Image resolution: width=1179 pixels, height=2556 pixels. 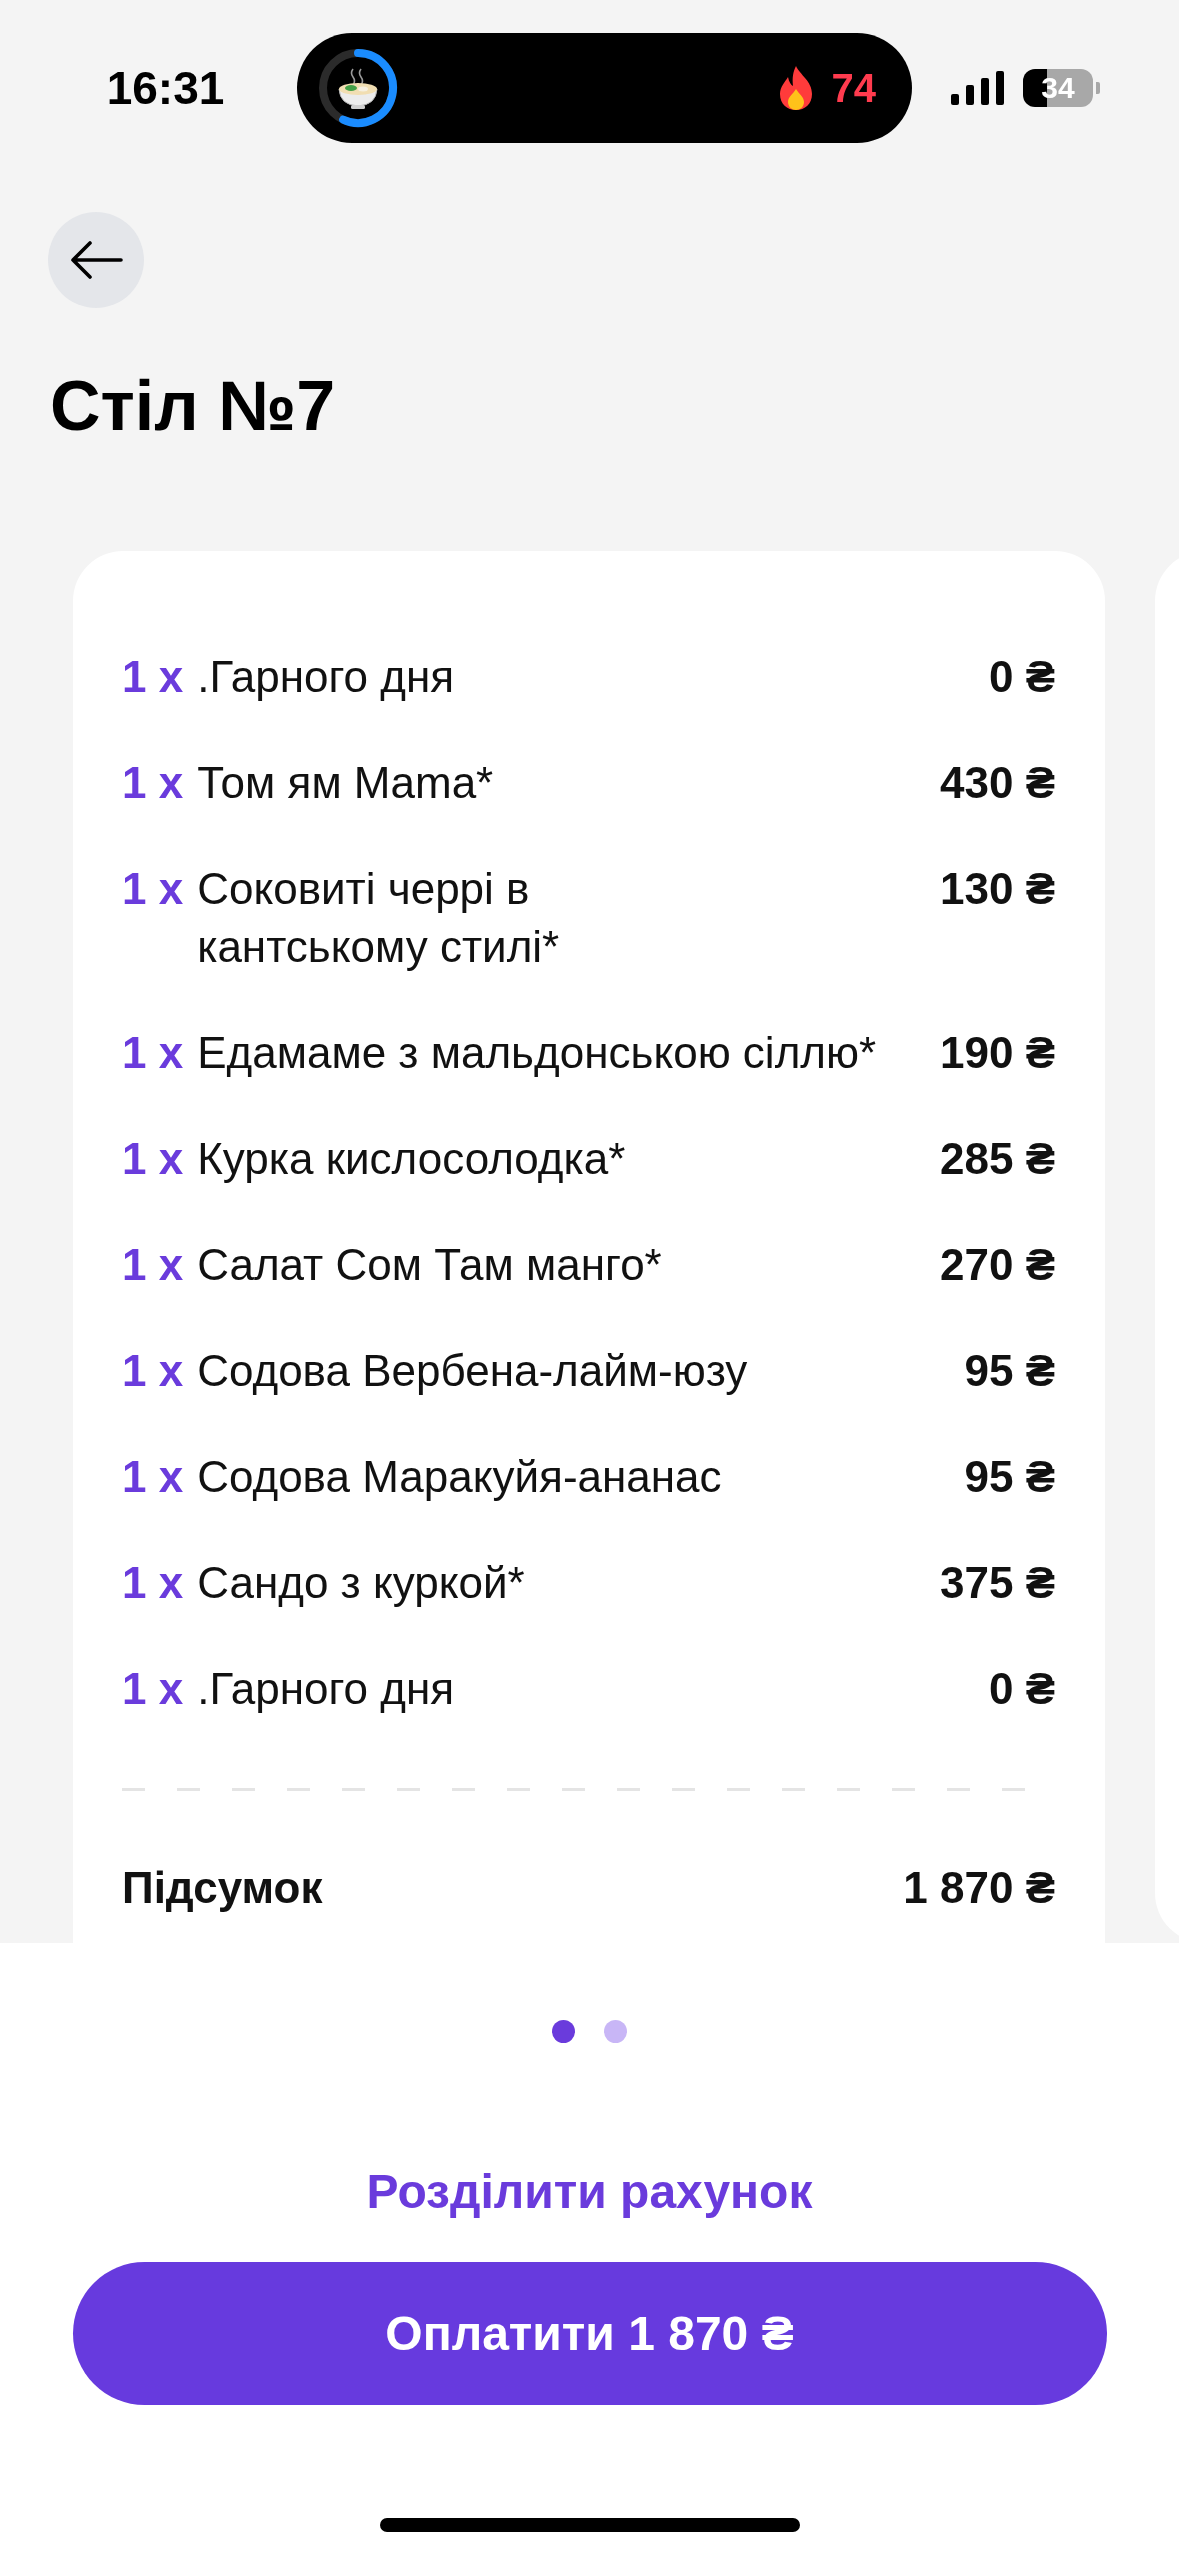 What do you see at coordinates (589, 2192) in the screenshot?
I see `split-bill-link: Розділити рахунок` at bounding box center [589, 2192].